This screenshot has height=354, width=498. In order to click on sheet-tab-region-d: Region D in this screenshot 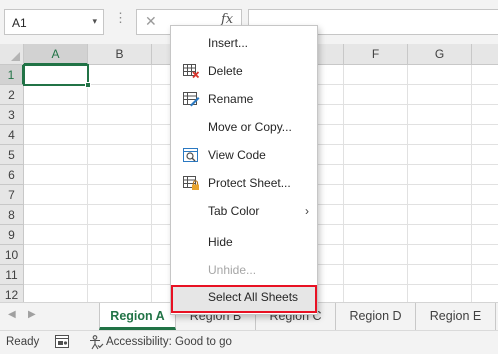, I will do `click(376, 316)`.